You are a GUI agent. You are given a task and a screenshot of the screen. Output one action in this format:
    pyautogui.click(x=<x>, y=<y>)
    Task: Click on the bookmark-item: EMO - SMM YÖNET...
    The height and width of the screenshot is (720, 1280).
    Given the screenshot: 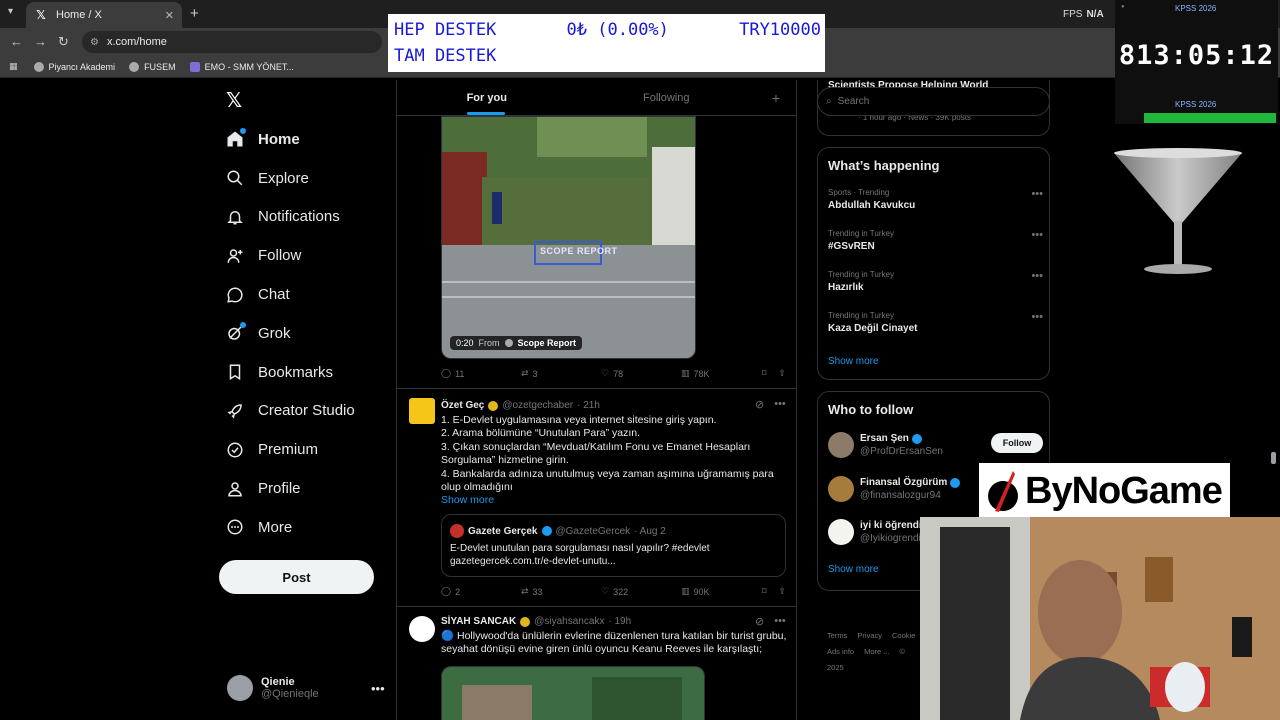 What is the action you would take?
    pyautogui.click(x=241, y=66)
    